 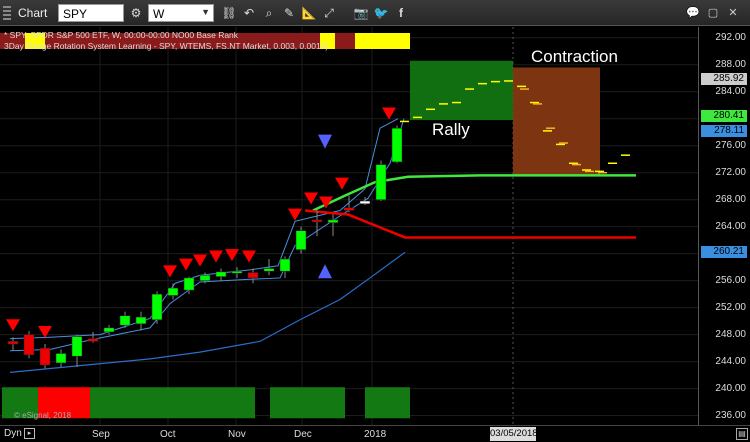 What do you see at coordinates (33, 13) in the screenshot?
I see `window-title: Chart` at bounding box center [33, 13].